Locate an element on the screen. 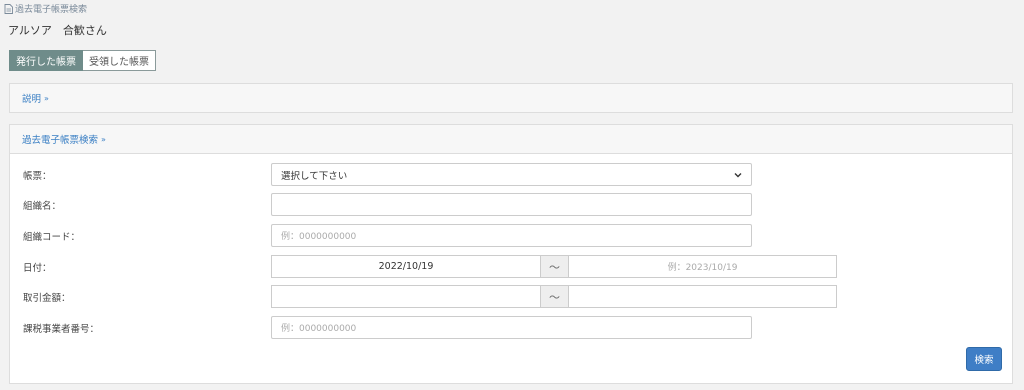  tab-issued: 発行した帳票 is located at coordinates (46, 60).